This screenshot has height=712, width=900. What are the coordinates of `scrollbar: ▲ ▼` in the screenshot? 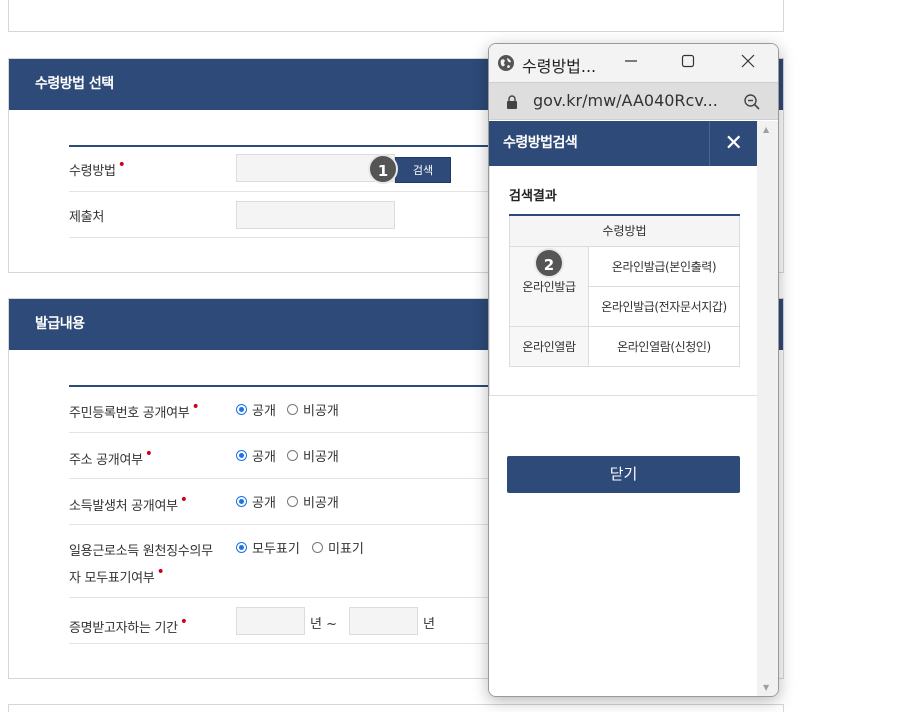 It's located at (767, 408).